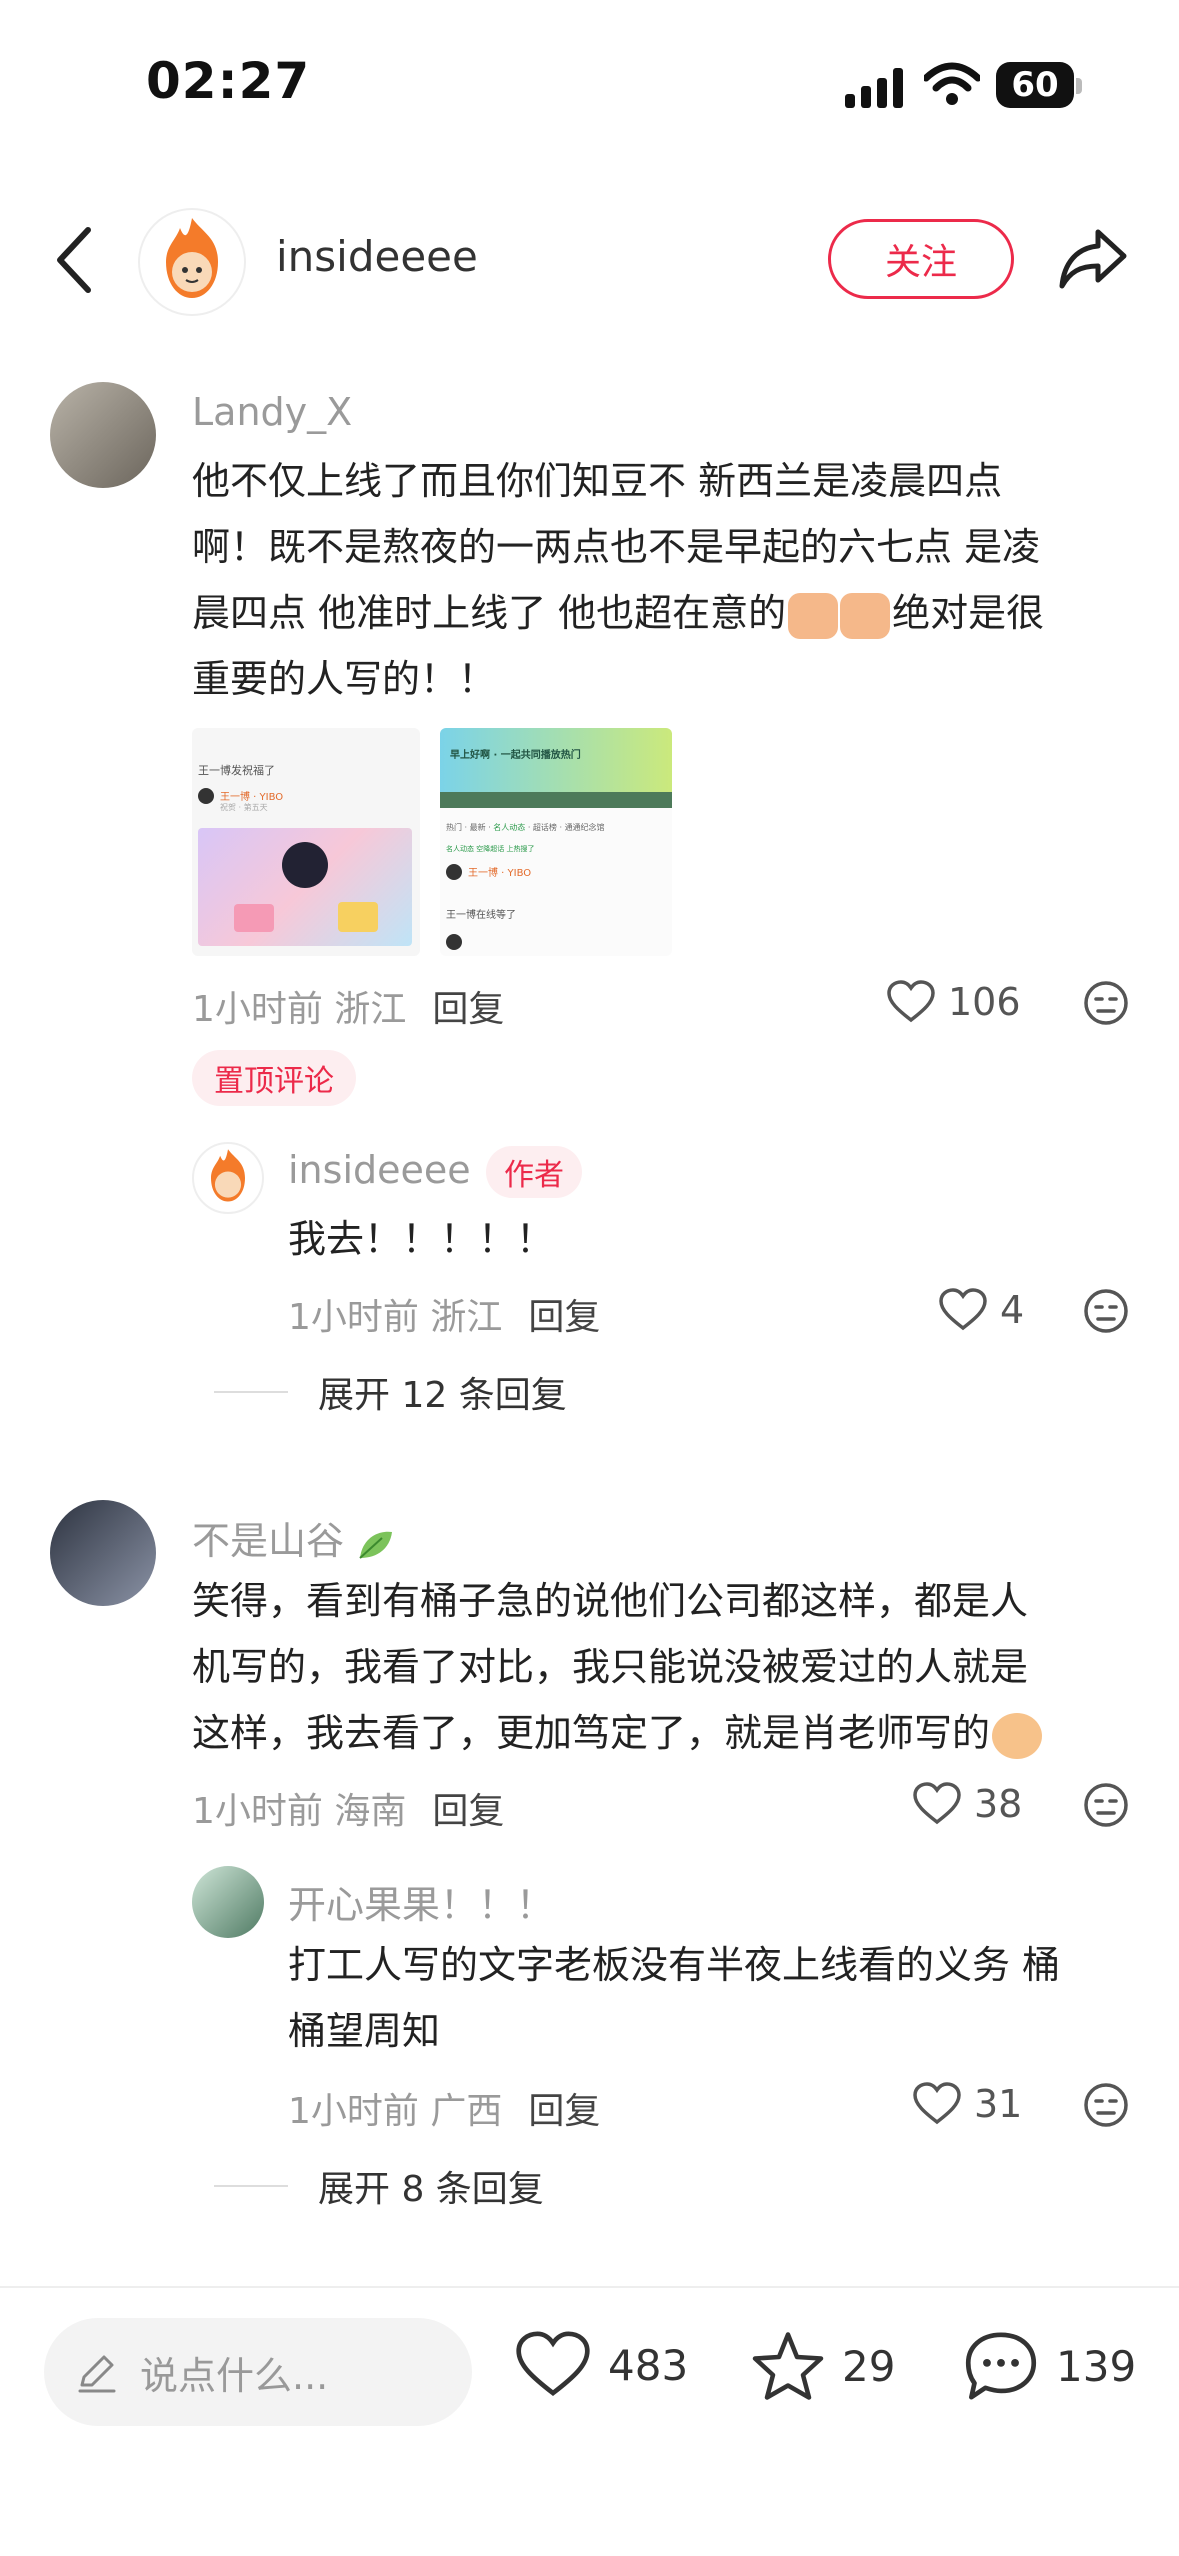  What do you see at coordinates (1093, 258) in the screenshot?
I see `share-icon` at bounding box center [1093, 258].